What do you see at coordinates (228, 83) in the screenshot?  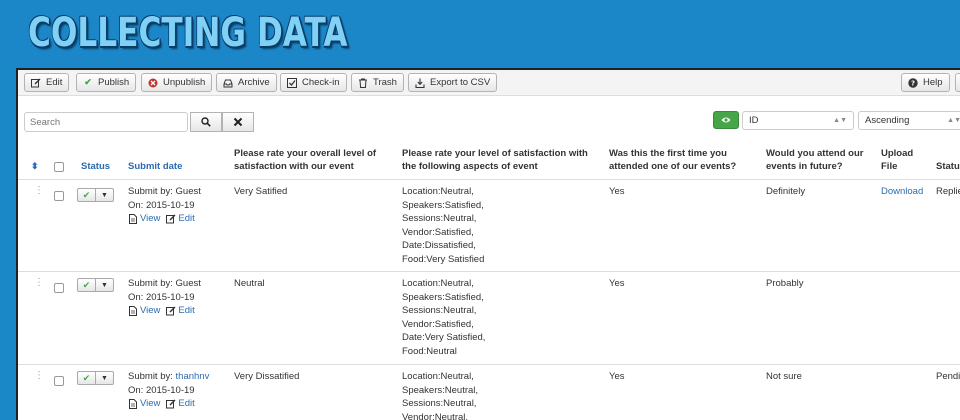 I see `archive-icon` at bounding box center [228, 83].